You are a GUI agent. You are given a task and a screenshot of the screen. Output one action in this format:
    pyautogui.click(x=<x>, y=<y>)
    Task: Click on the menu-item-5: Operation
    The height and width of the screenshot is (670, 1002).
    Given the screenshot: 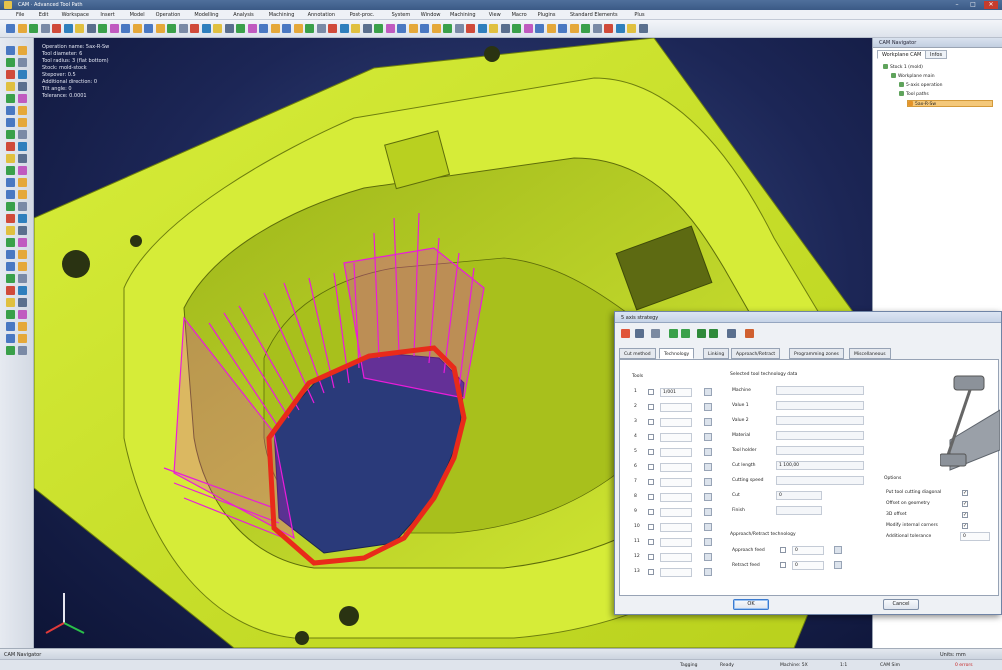 What is the action you would take?
    pyautogui.click(x=168, y=15)
    